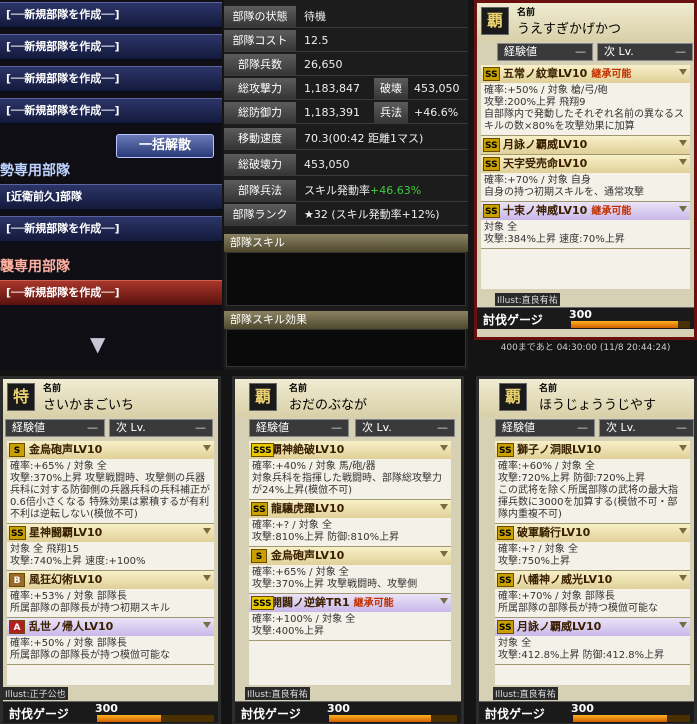 This screenshot has width=697, height=724. Describe the element at coordinates (308, 555) in the screenshot. I see `skill-name: 金烏砲声LV10` at that location.